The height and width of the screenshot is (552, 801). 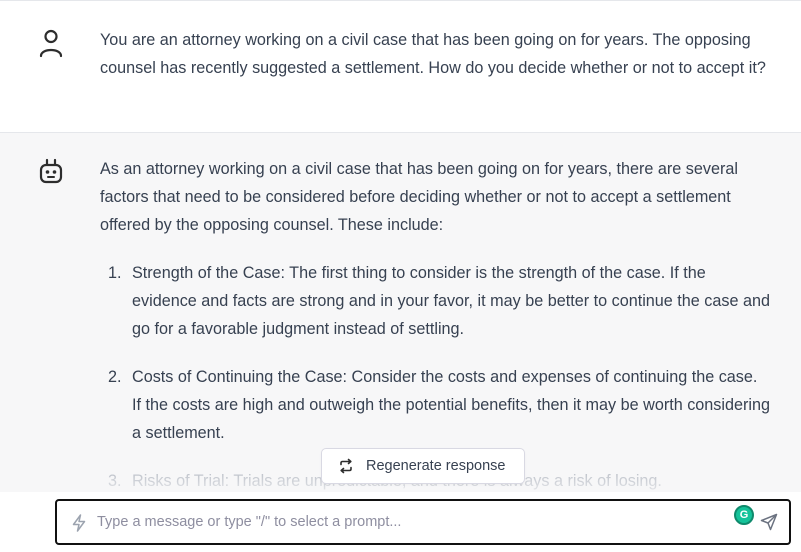 I want to click on list-item-number: 3., so click(x=115, y=481).